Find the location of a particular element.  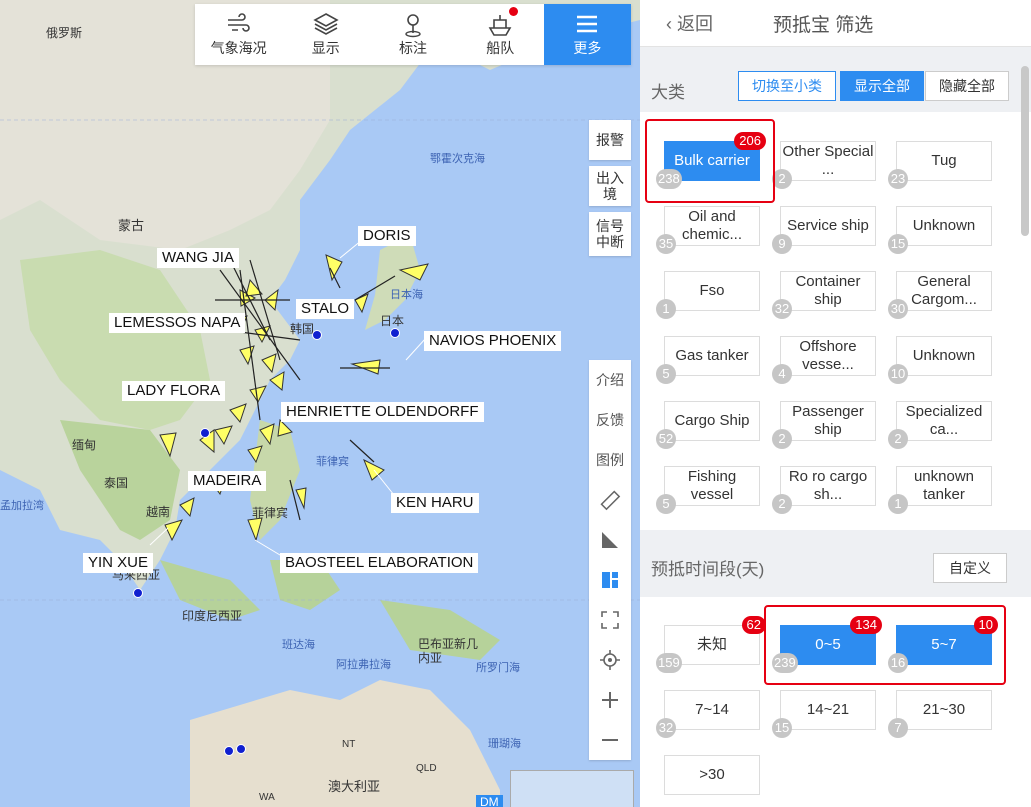

count-badge: 10 is located at coordinates (898, 374).